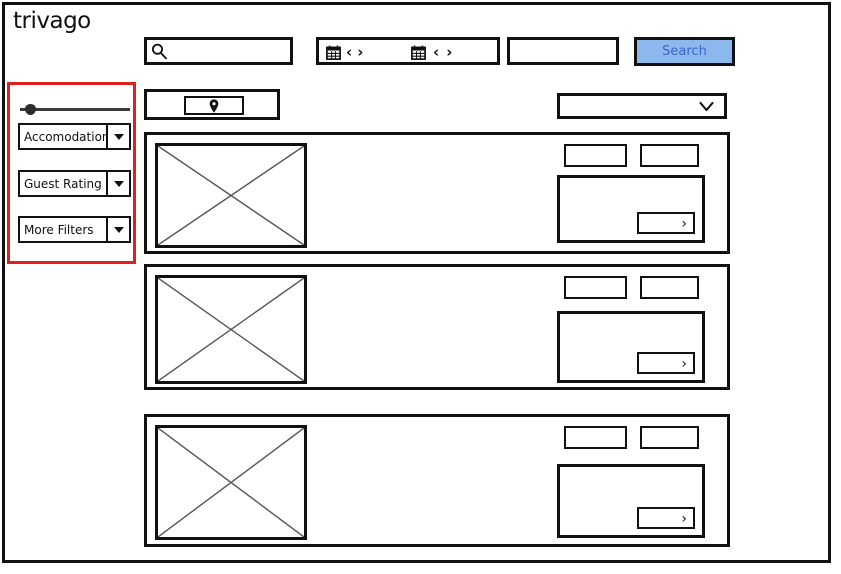 This screenshot has width=841, height=574. I want to click on result-card: ›, so click(437, 193).